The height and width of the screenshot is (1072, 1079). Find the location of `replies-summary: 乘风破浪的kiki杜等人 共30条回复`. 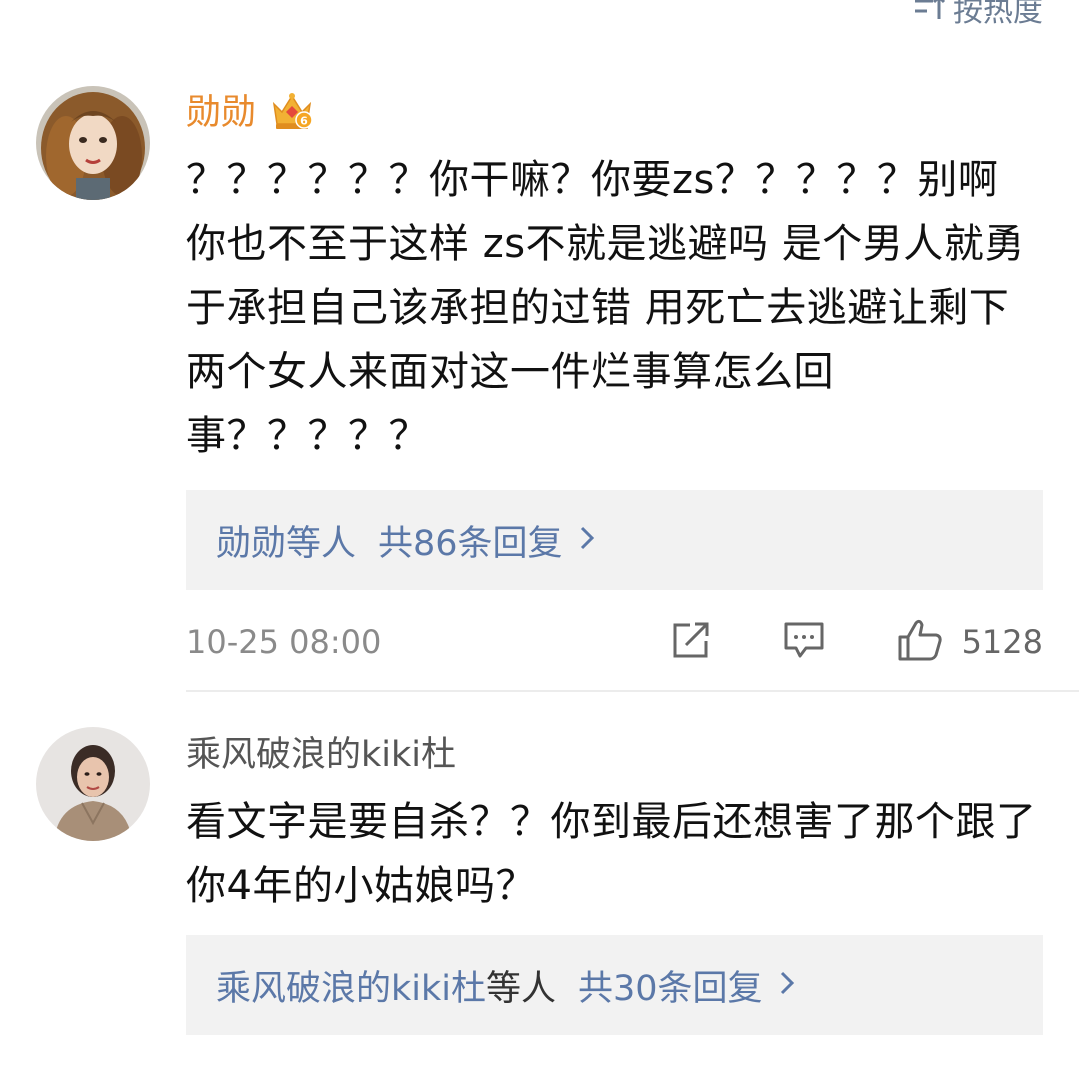

replies-summary: 乘风破浪的kiki杜等人 共30条回复 is located at coordinates (614, 985).